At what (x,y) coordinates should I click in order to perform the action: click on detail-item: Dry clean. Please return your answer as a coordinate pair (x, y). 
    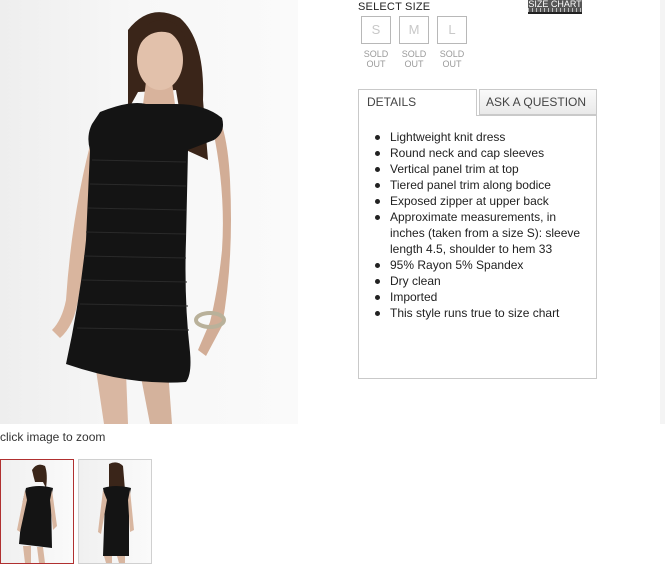
    Looking at the image, I should click on (478, 281).